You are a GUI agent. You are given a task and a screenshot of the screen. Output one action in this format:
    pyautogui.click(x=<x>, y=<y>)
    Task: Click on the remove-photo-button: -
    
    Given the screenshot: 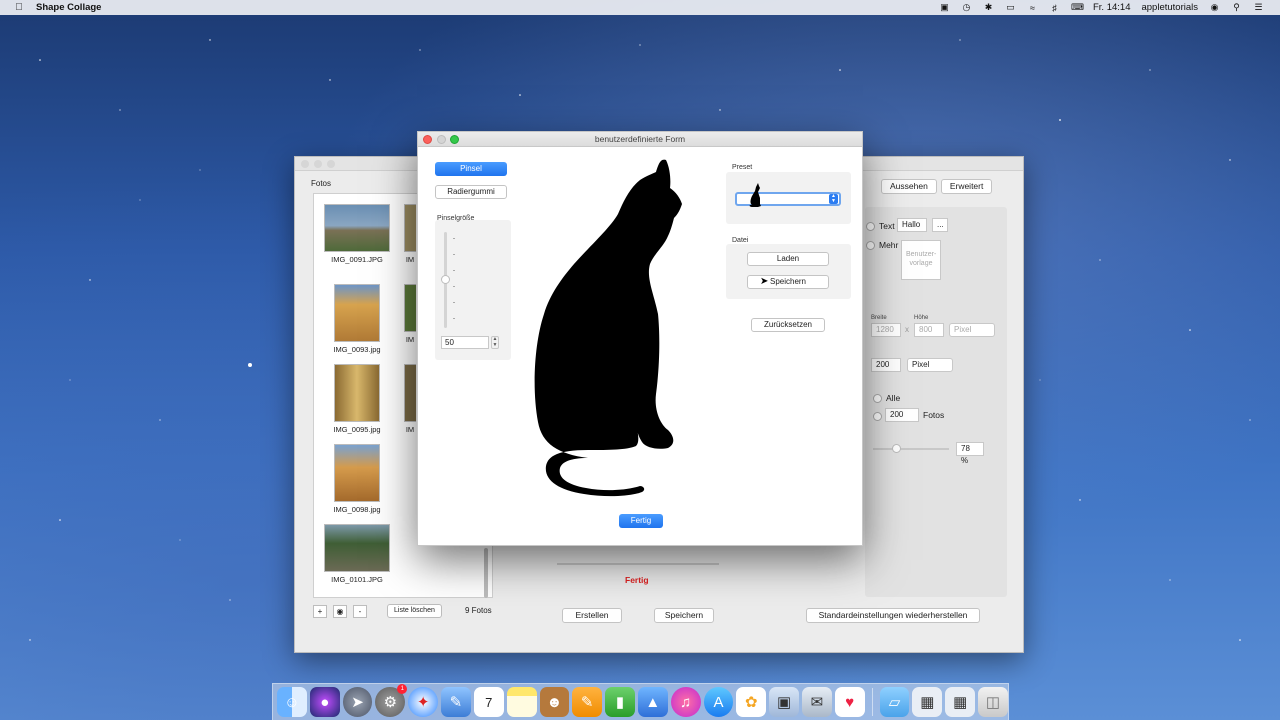 What is the action you would take?
    pyautogui.click(x=360, y=611)
    